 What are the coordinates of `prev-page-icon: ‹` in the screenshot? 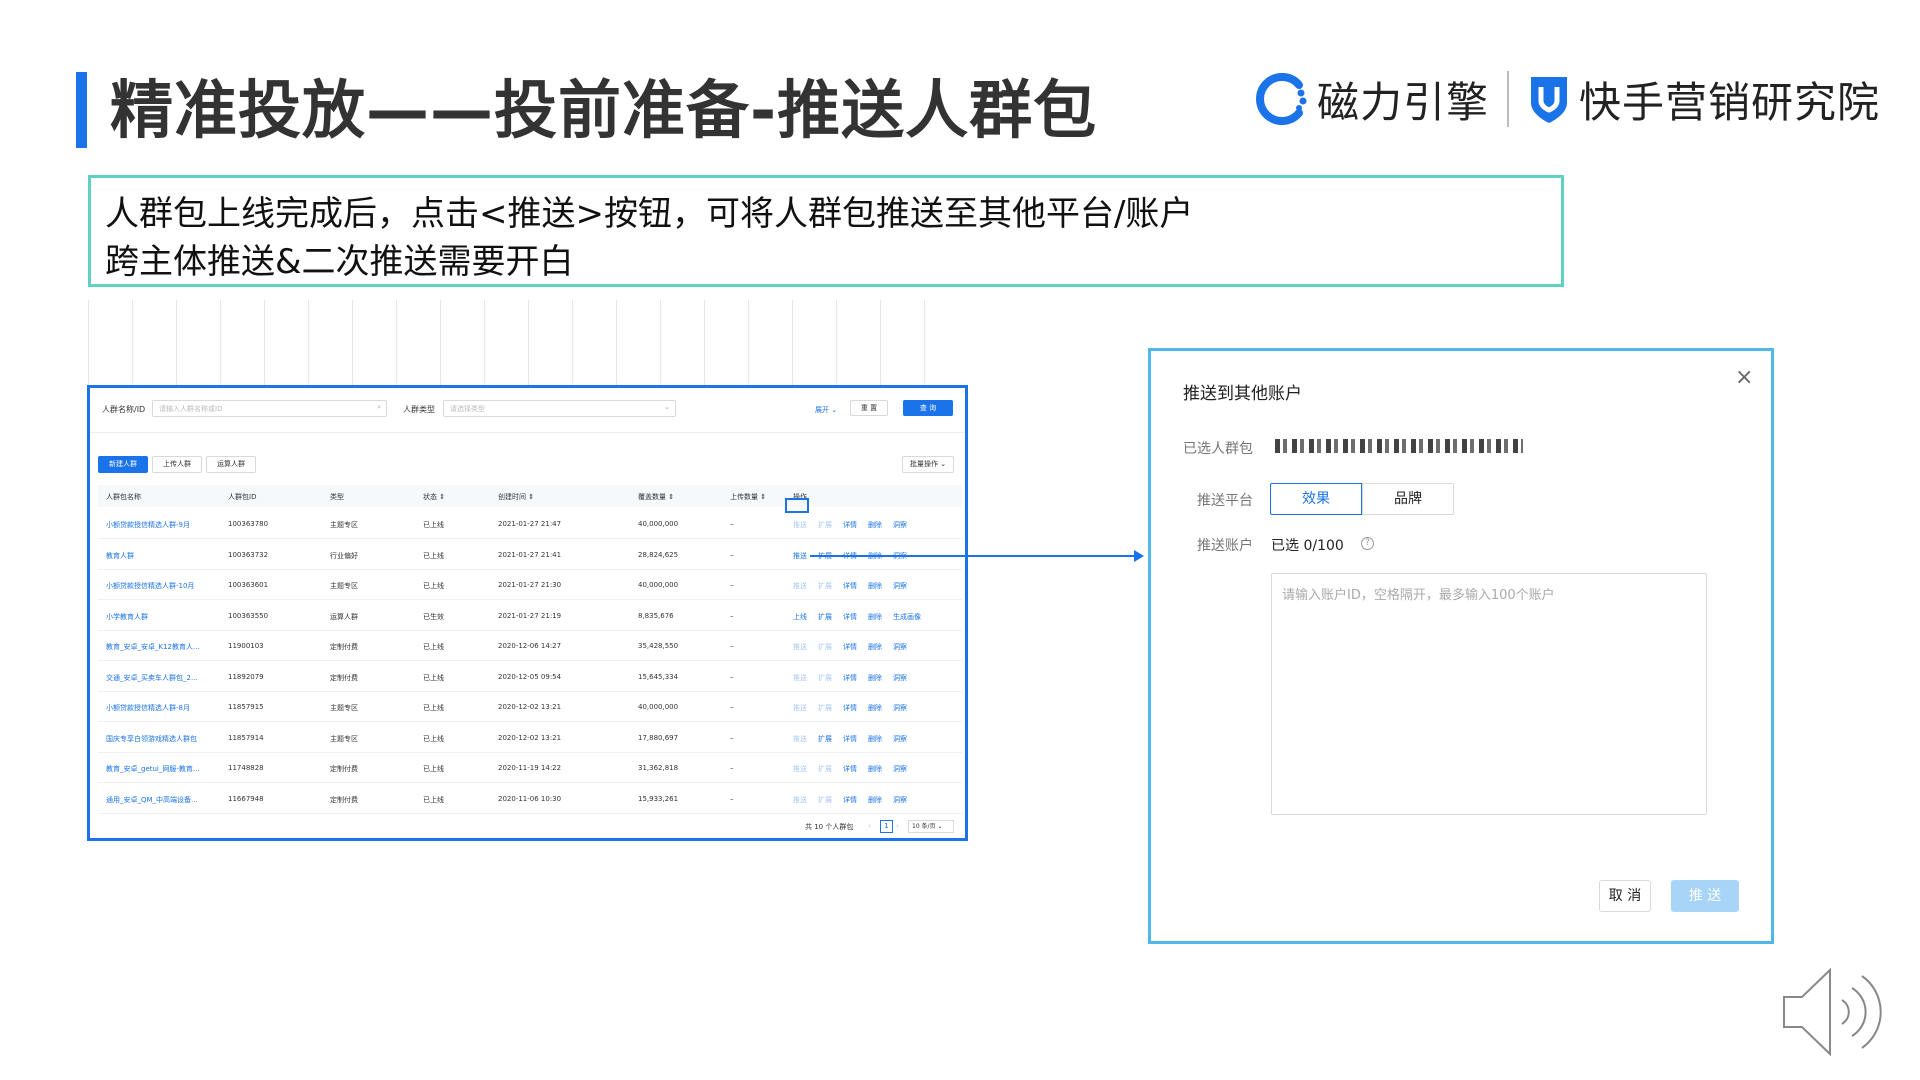 It's located at (869, 826).